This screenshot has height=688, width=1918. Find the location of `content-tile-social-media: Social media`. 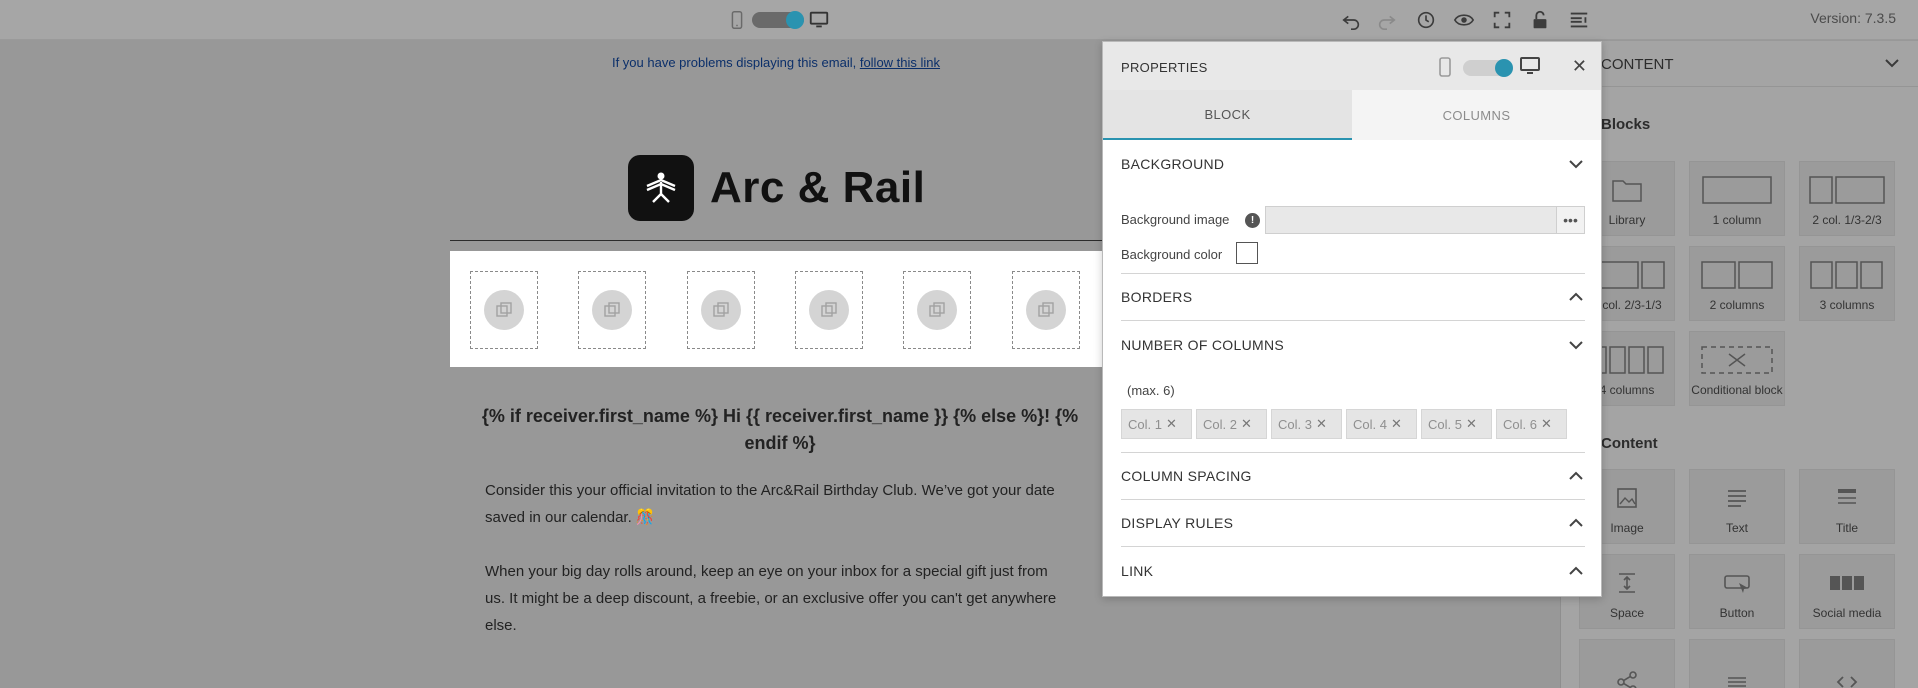

content-tile-social-media: Social media is located at coordinates (1847, 591).